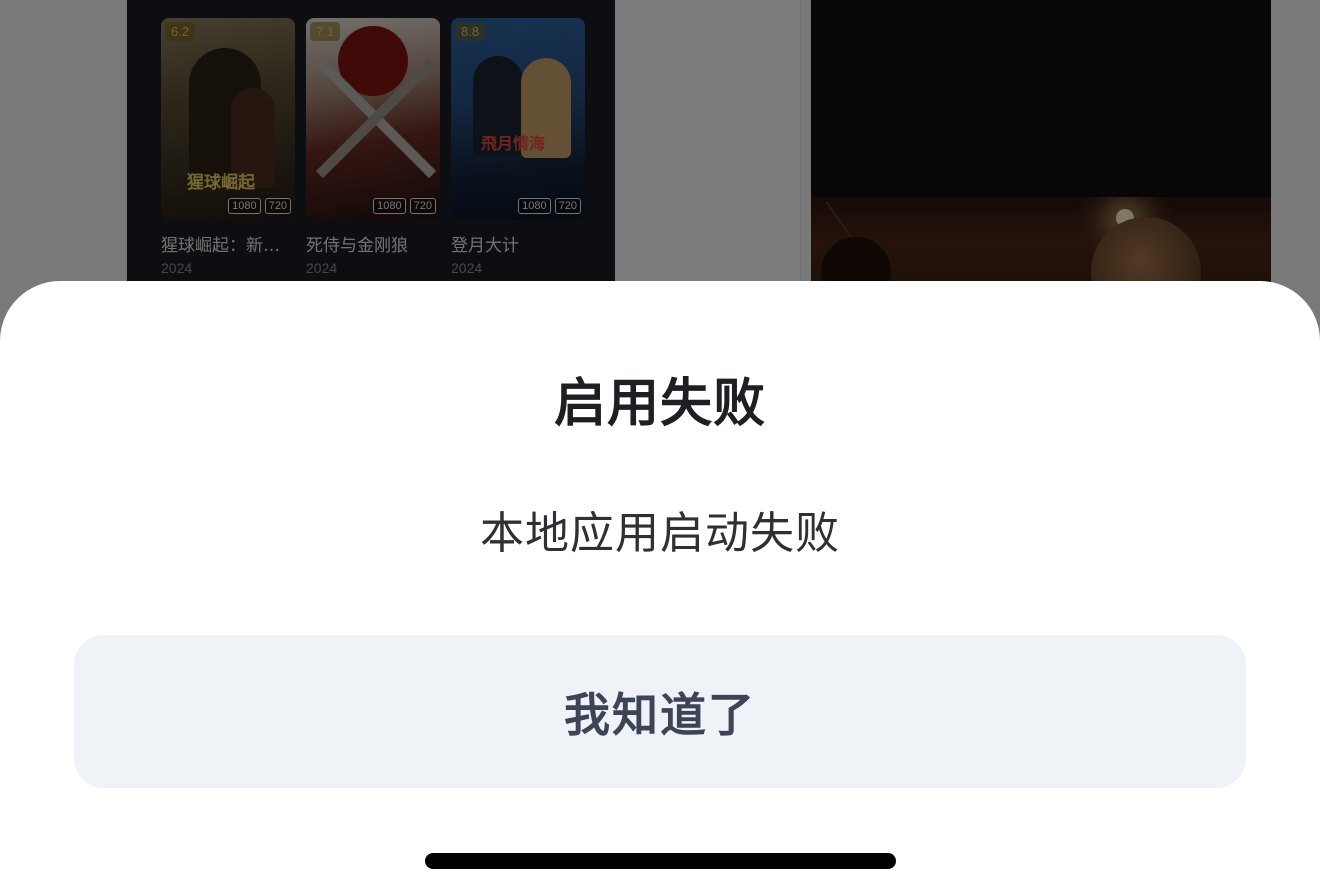  I want to click on dialog-message: 本地应用启动失败, so click(660, 533).